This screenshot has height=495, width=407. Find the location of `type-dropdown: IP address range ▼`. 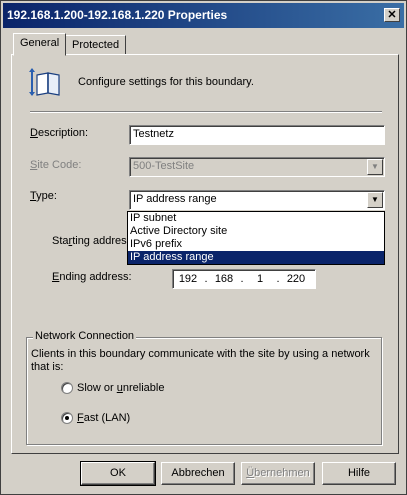

type-dropdown: IP address range ▼ is located at coordinates (257, 200).